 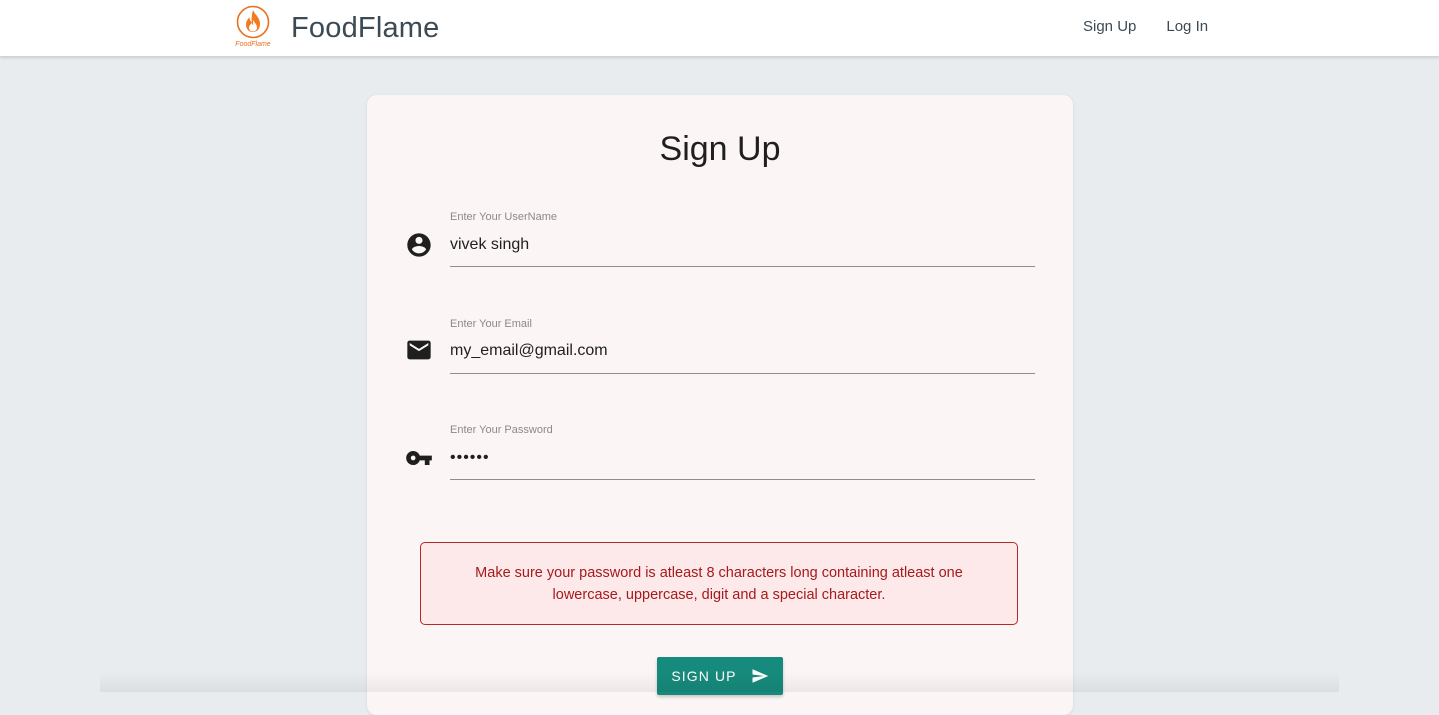 What do you see at coordinates (1109, 26) in the screenshot?
I see `nav-signup-link: Sign Up` at bounding box center [1109, 26].